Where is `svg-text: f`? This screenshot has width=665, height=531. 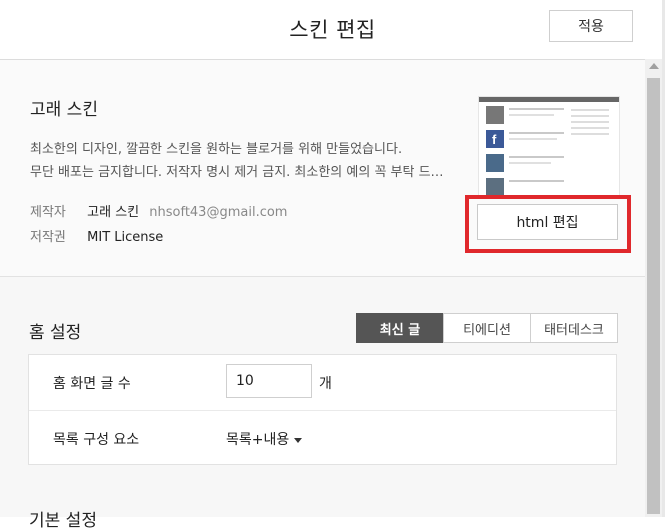
svg-text: f is located at coordinates (494, 139).